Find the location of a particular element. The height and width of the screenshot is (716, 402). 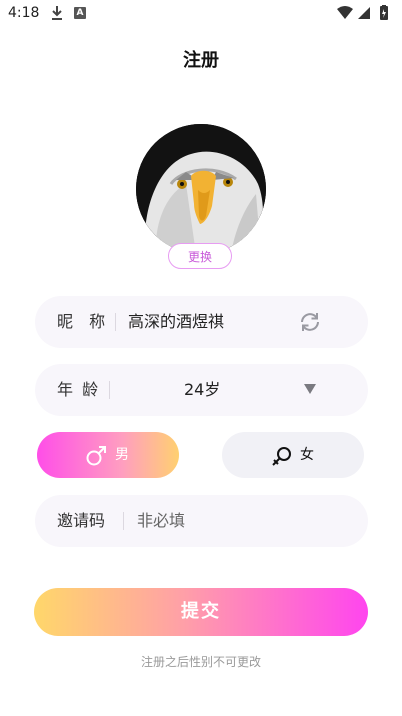

nickname-label: 昵 称 is located at coordinates (82, 321).